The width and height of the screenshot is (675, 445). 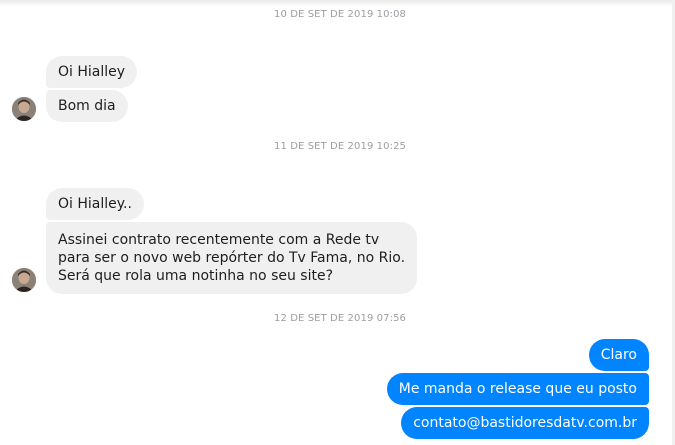 What do you see at coordinates (340, 14) in the screenshot?
I see `timestamp-separator: 10 DE SET DE 2019 10:08` at bounding box center [340, 14].